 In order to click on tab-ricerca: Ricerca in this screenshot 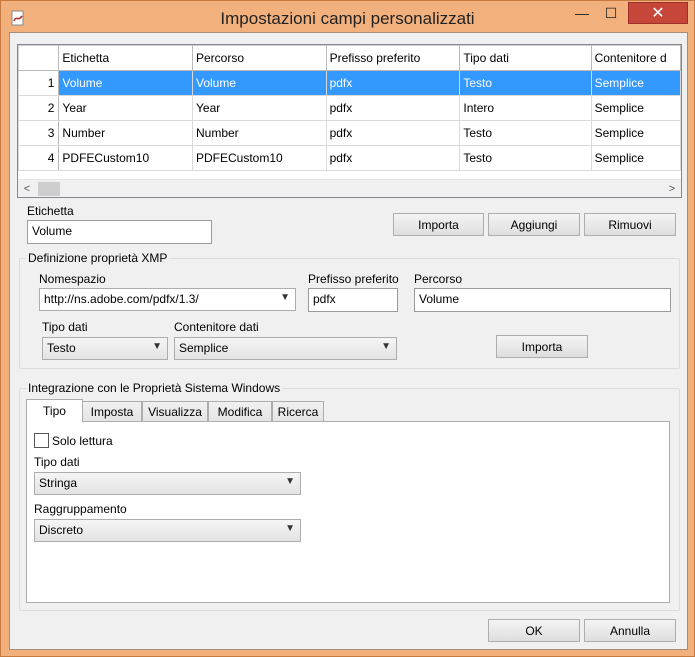, I will do `click(298, 411)`.